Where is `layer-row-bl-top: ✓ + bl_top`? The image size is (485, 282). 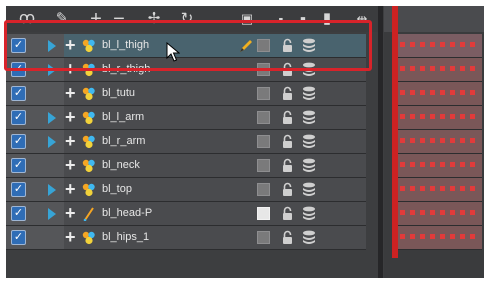
layer-row-bl-top: ✓ + bl_top is located at coordinates (186, 190).